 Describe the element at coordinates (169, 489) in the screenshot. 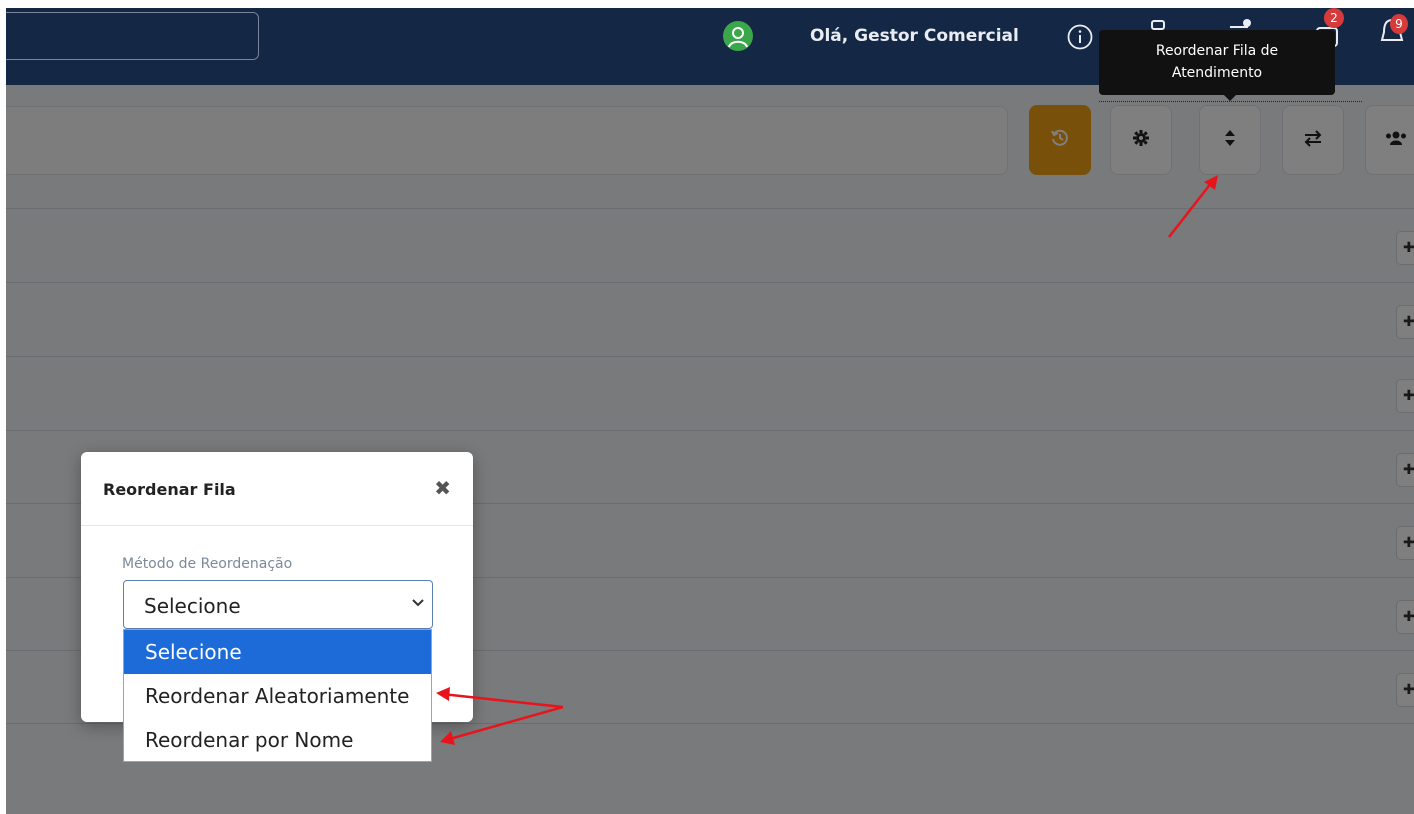

I see `modal-title: Reordenar Fila` at that location.